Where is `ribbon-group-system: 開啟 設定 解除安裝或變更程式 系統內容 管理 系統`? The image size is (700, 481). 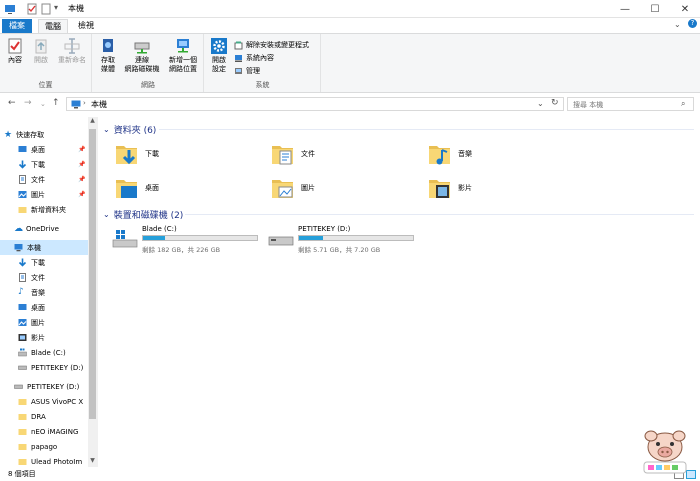 ribbon-group-system: 開啟 設定 解除安裝或變更程式 系統內容 管理 系統 is located at coordinates (263, 63).